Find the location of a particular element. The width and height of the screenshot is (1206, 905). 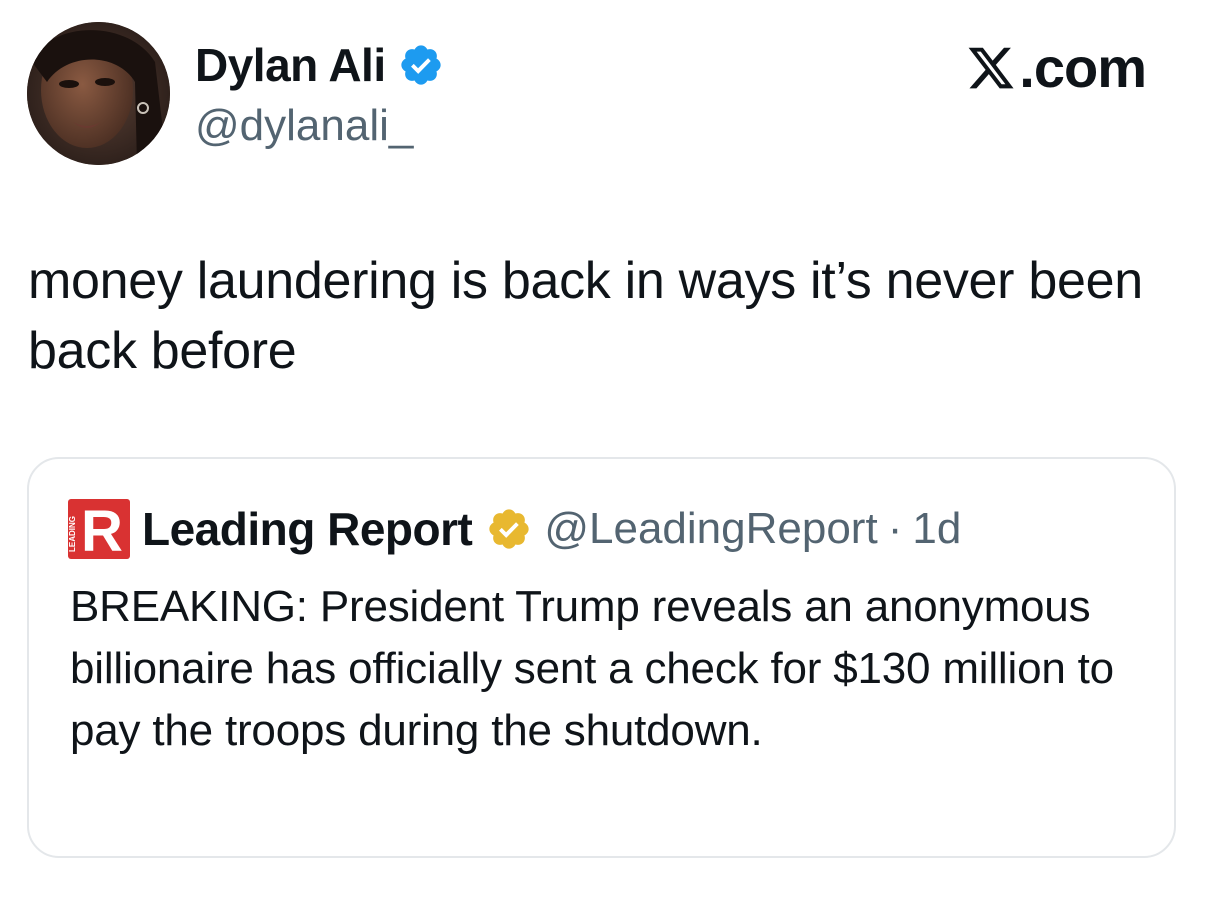

site-brand: .com is located at coordinates (1056, 68).